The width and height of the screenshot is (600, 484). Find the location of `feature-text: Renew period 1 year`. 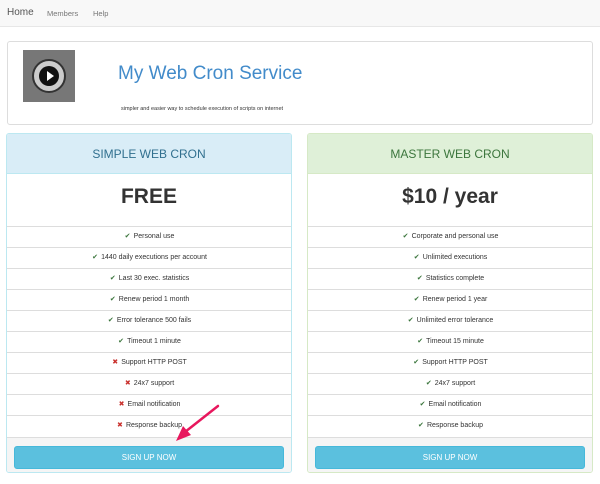

feature-text: Renew period 1 year is located at coordinates (455, 299).